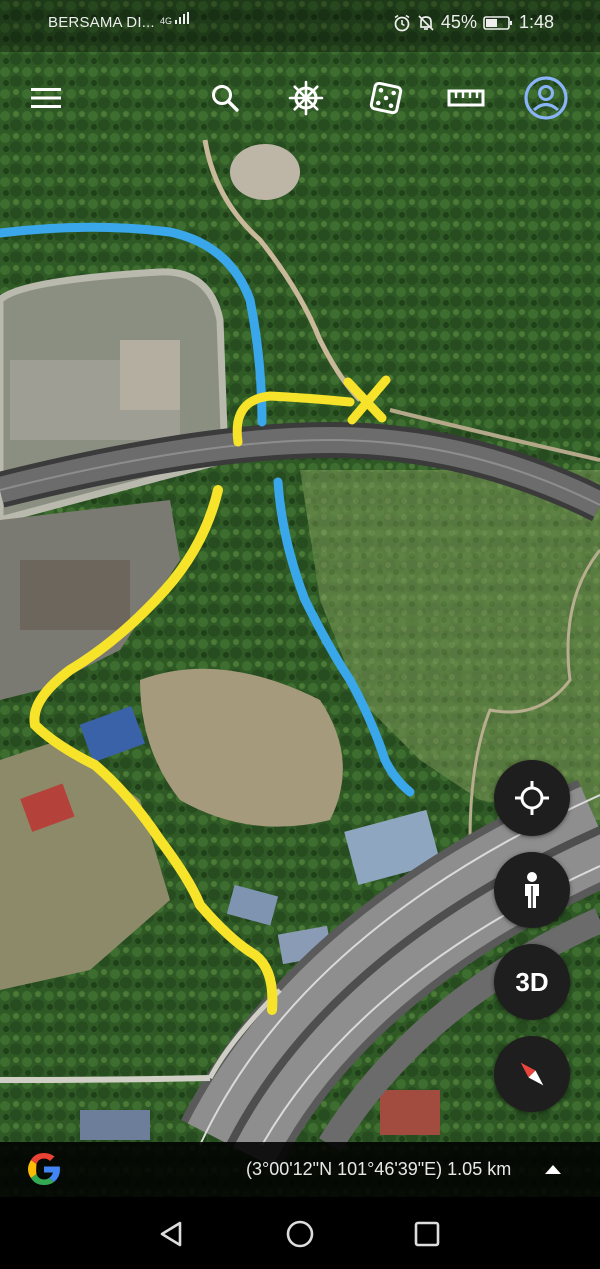 The height and width of the screenshot is (1269, 600). I want to click on map-toolbar, so click(300, 98).